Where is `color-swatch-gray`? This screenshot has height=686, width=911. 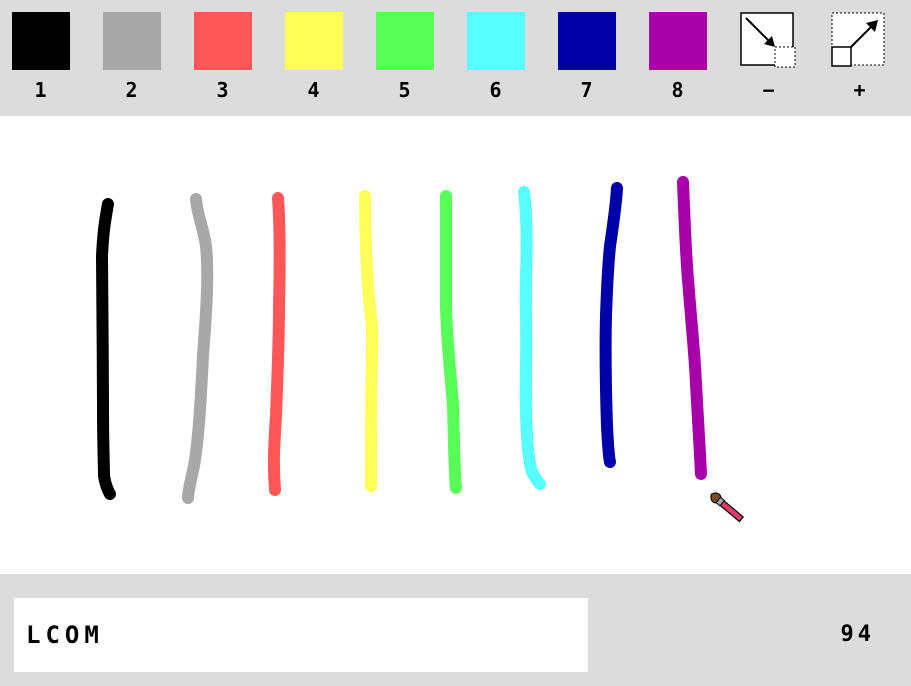 color-swatch-gray is located at coordinates (132, 41).